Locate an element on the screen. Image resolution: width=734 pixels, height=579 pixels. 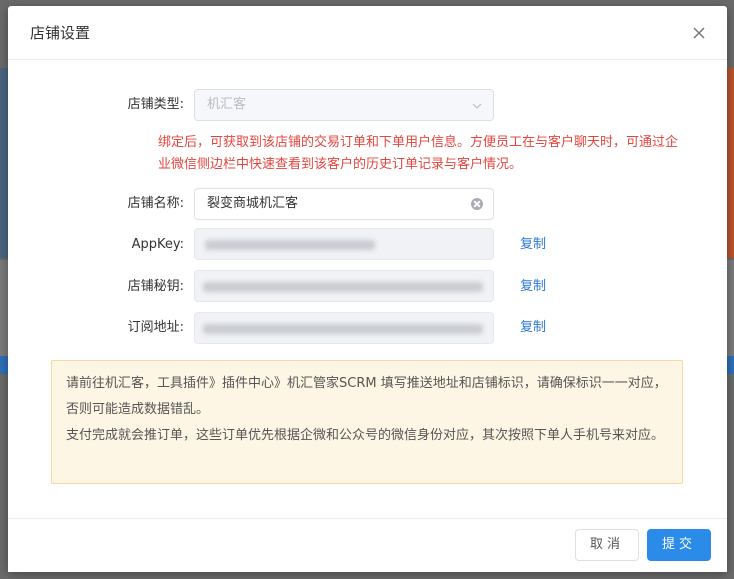
store-name-value: 裂变商城机汇客 is located at coordinates (253, 203).